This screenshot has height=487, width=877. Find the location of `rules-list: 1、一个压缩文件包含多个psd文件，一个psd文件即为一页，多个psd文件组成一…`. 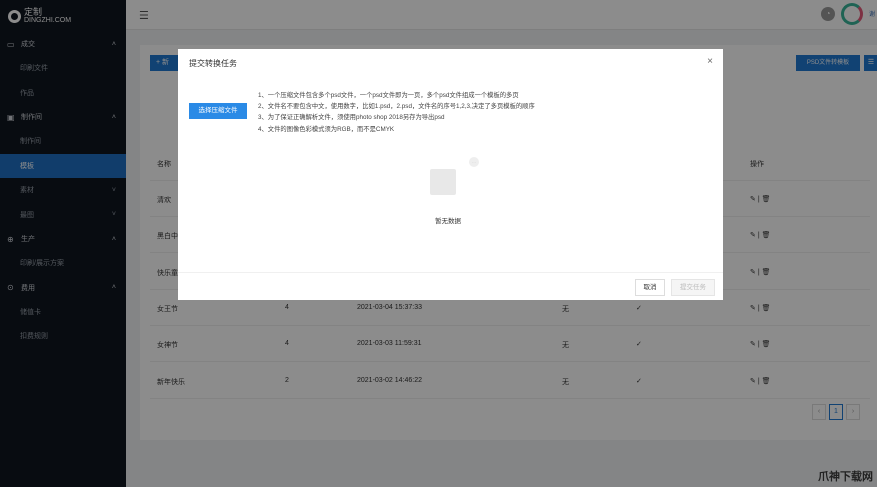

rules-list: 1、一个压缩文件包含多个psd文件，一个psd文件即为一页，多个psd文件组成一… is located at coordinates (396, 112).